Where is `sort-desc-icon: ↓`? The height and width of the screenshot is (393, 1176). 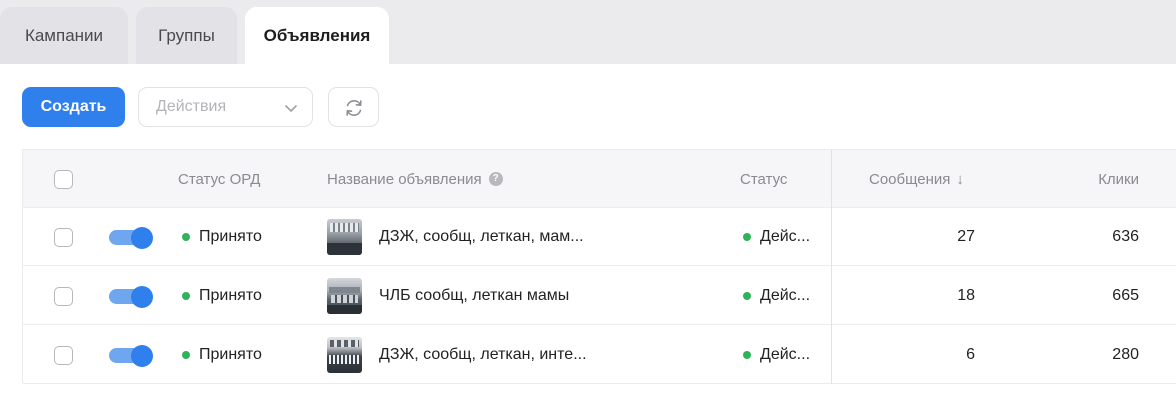 sort-desc-icon: ↓ is located at coordinates (960, 179).